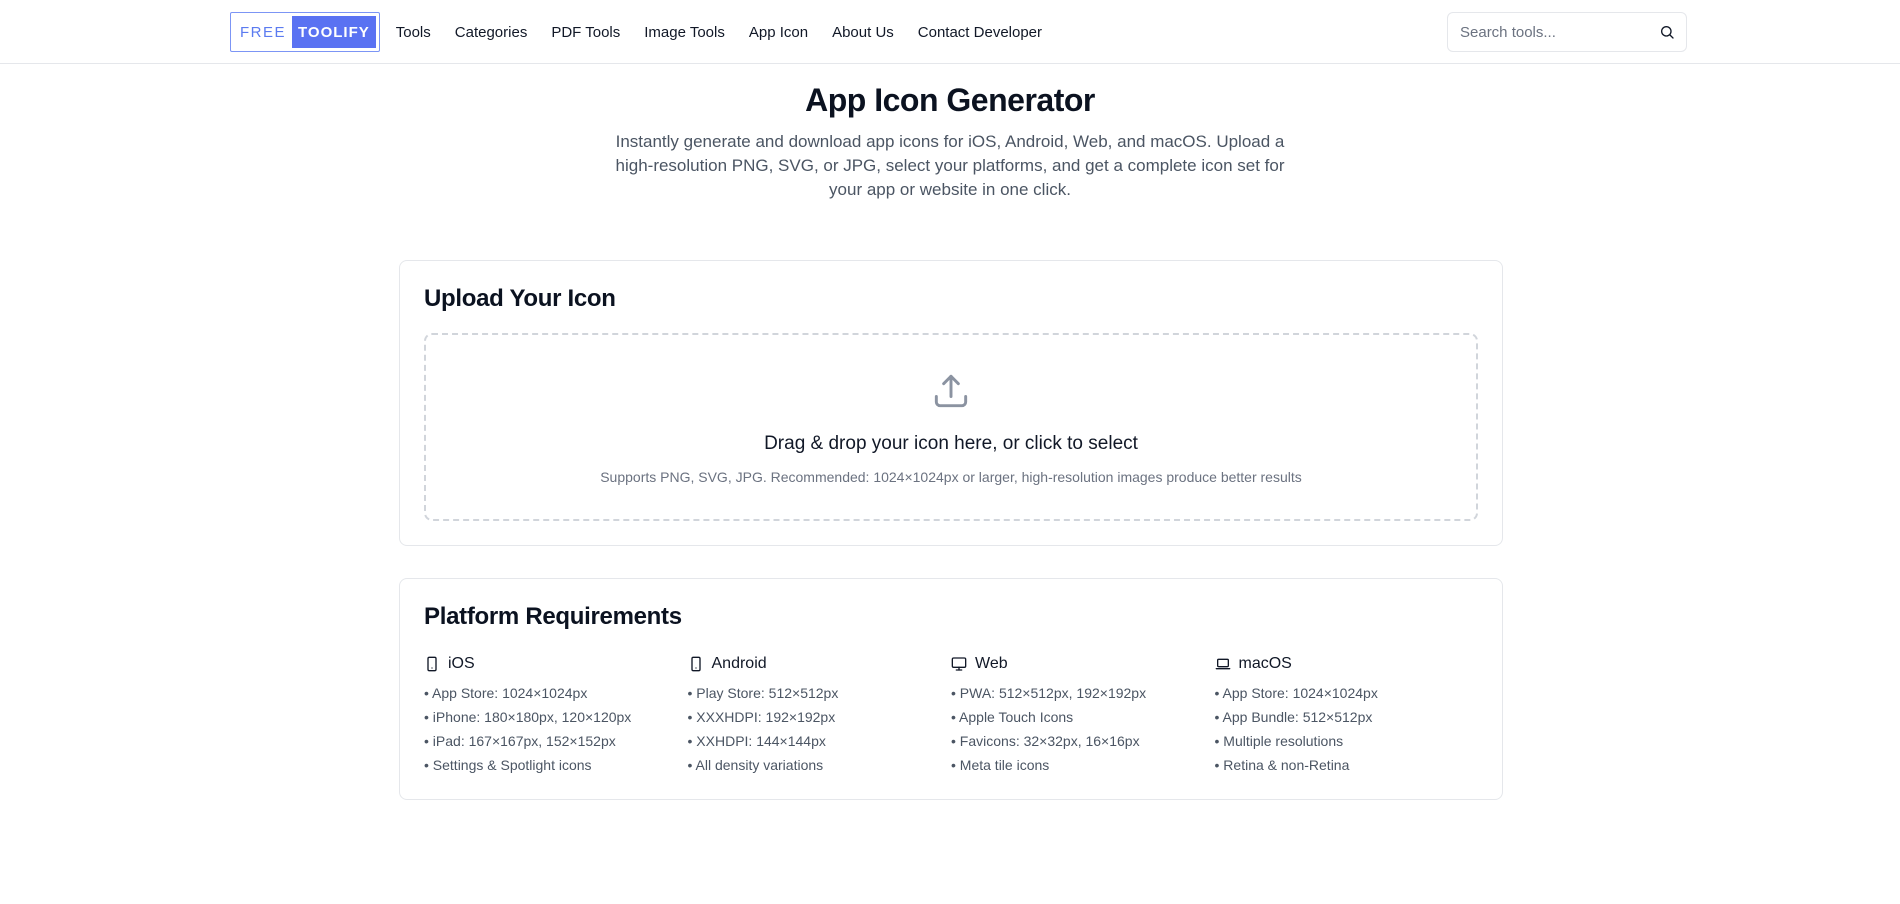  Describe the element at coordinates (1265, 663) in the screenshot. I see `platform-name: macOS` at that location.